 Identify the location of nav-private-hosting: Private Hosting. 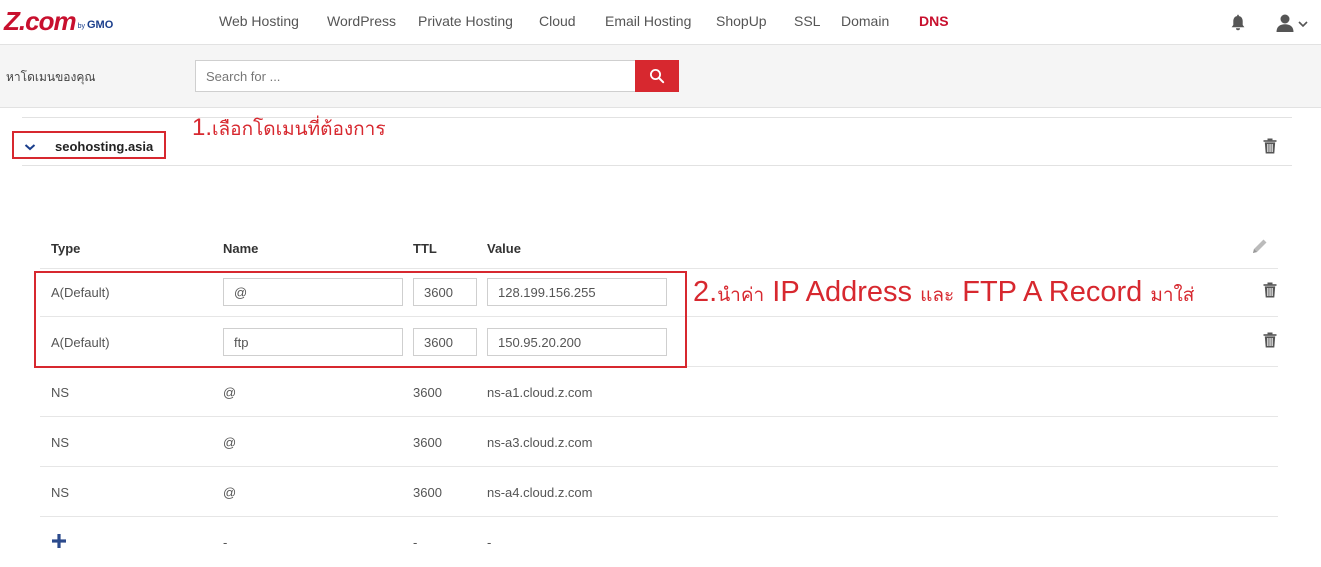
(465, 21).